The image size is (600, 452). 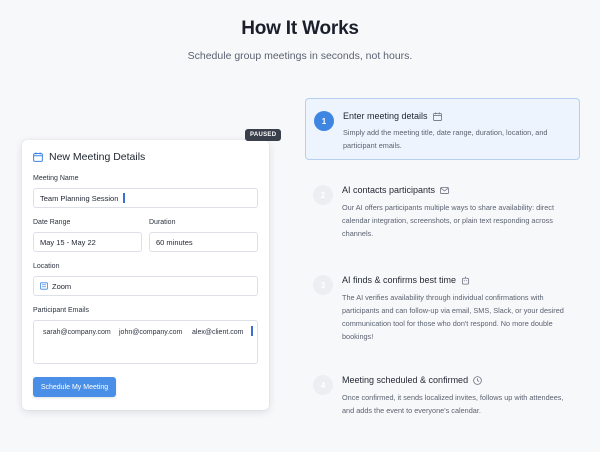 I want to click on card-title: New Meeting Details, so click(x=97, y=157).